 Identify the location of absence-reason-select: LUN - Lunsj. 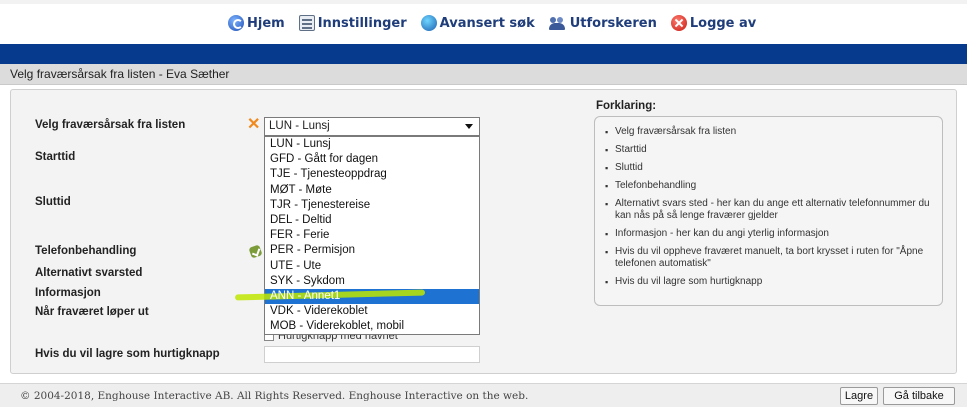
(372, 126).